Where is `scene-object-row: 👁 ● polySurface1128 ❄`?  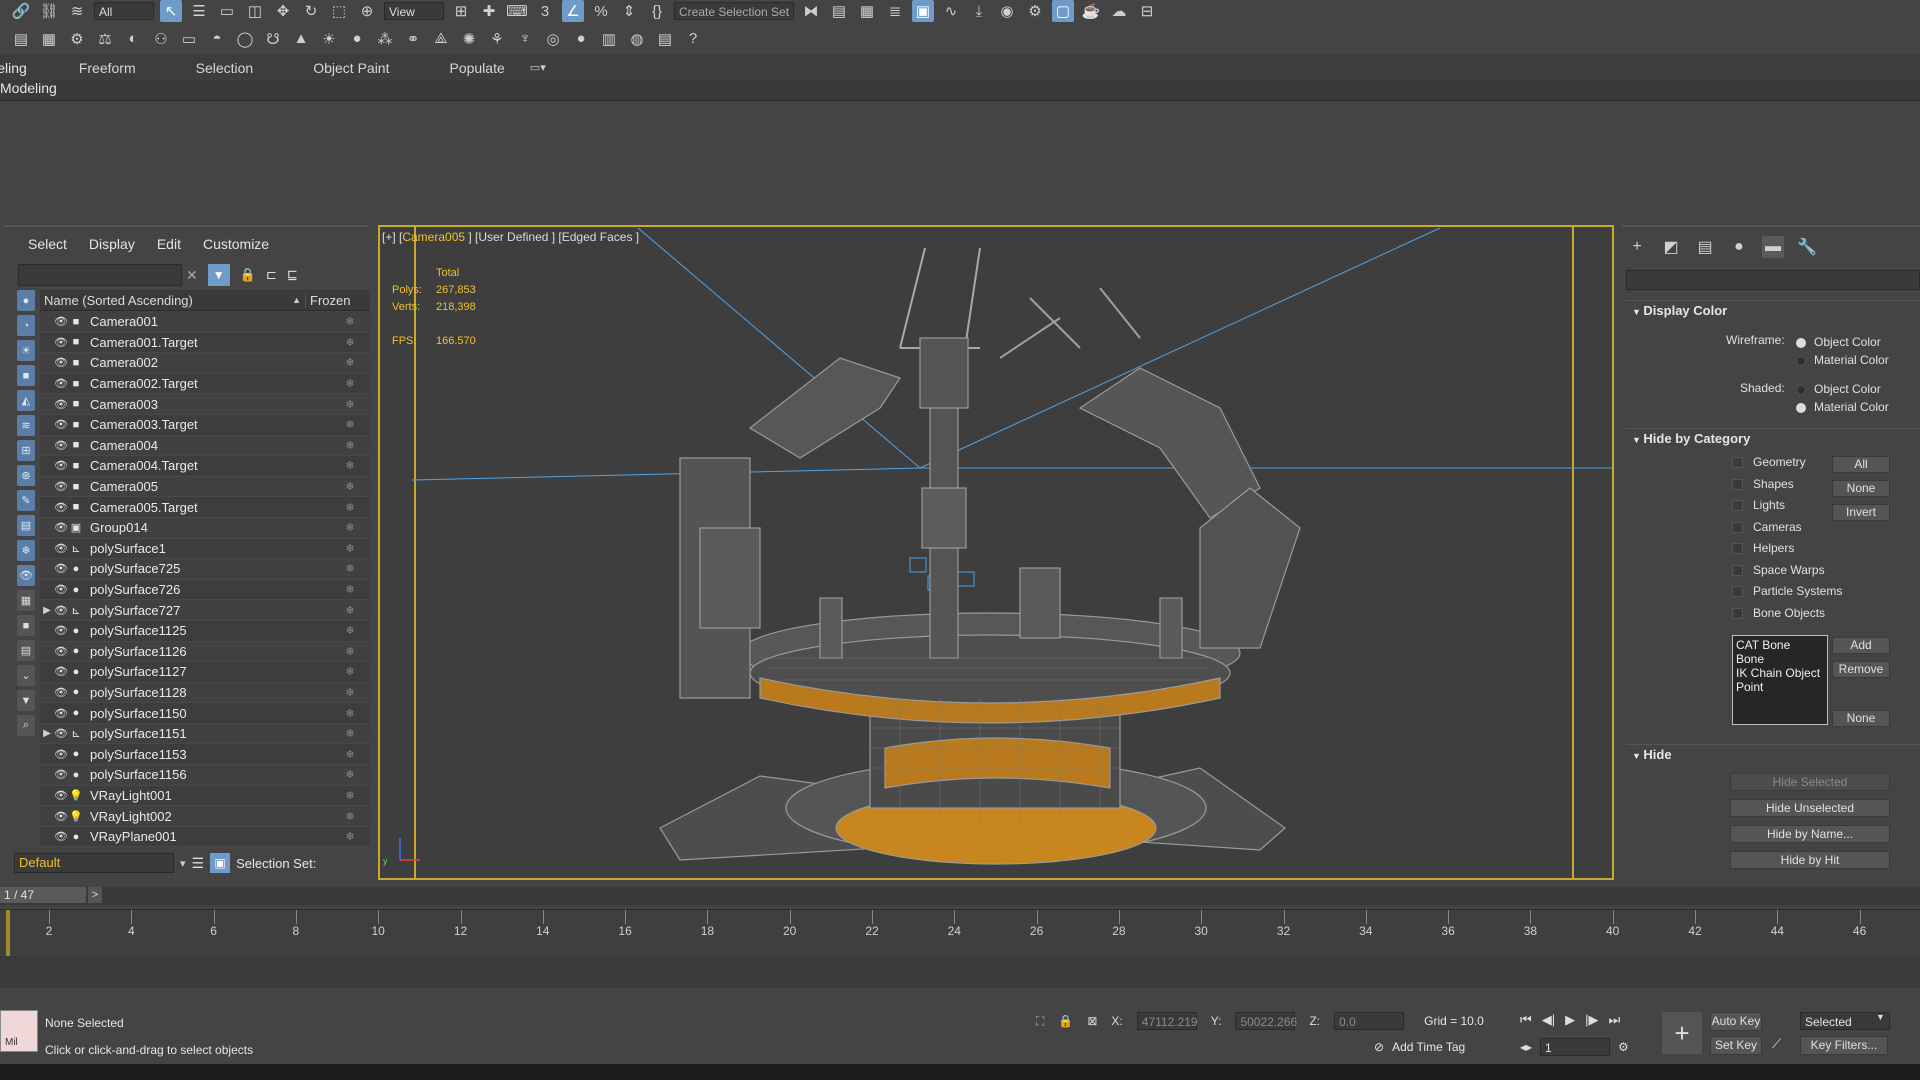
scene-object-row: 👁 ● polySurface1128 ❄ is located at coordinates (205, 693).